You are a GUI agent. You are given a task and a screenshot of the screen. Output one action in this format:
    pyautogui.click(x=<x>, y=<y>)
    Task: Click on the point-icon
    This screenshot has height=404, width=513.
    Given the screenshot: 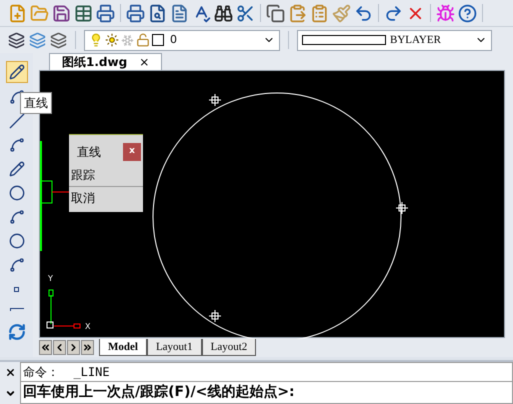 What is the action you would take?
    pyautogui.click(x=16, y=289)
    